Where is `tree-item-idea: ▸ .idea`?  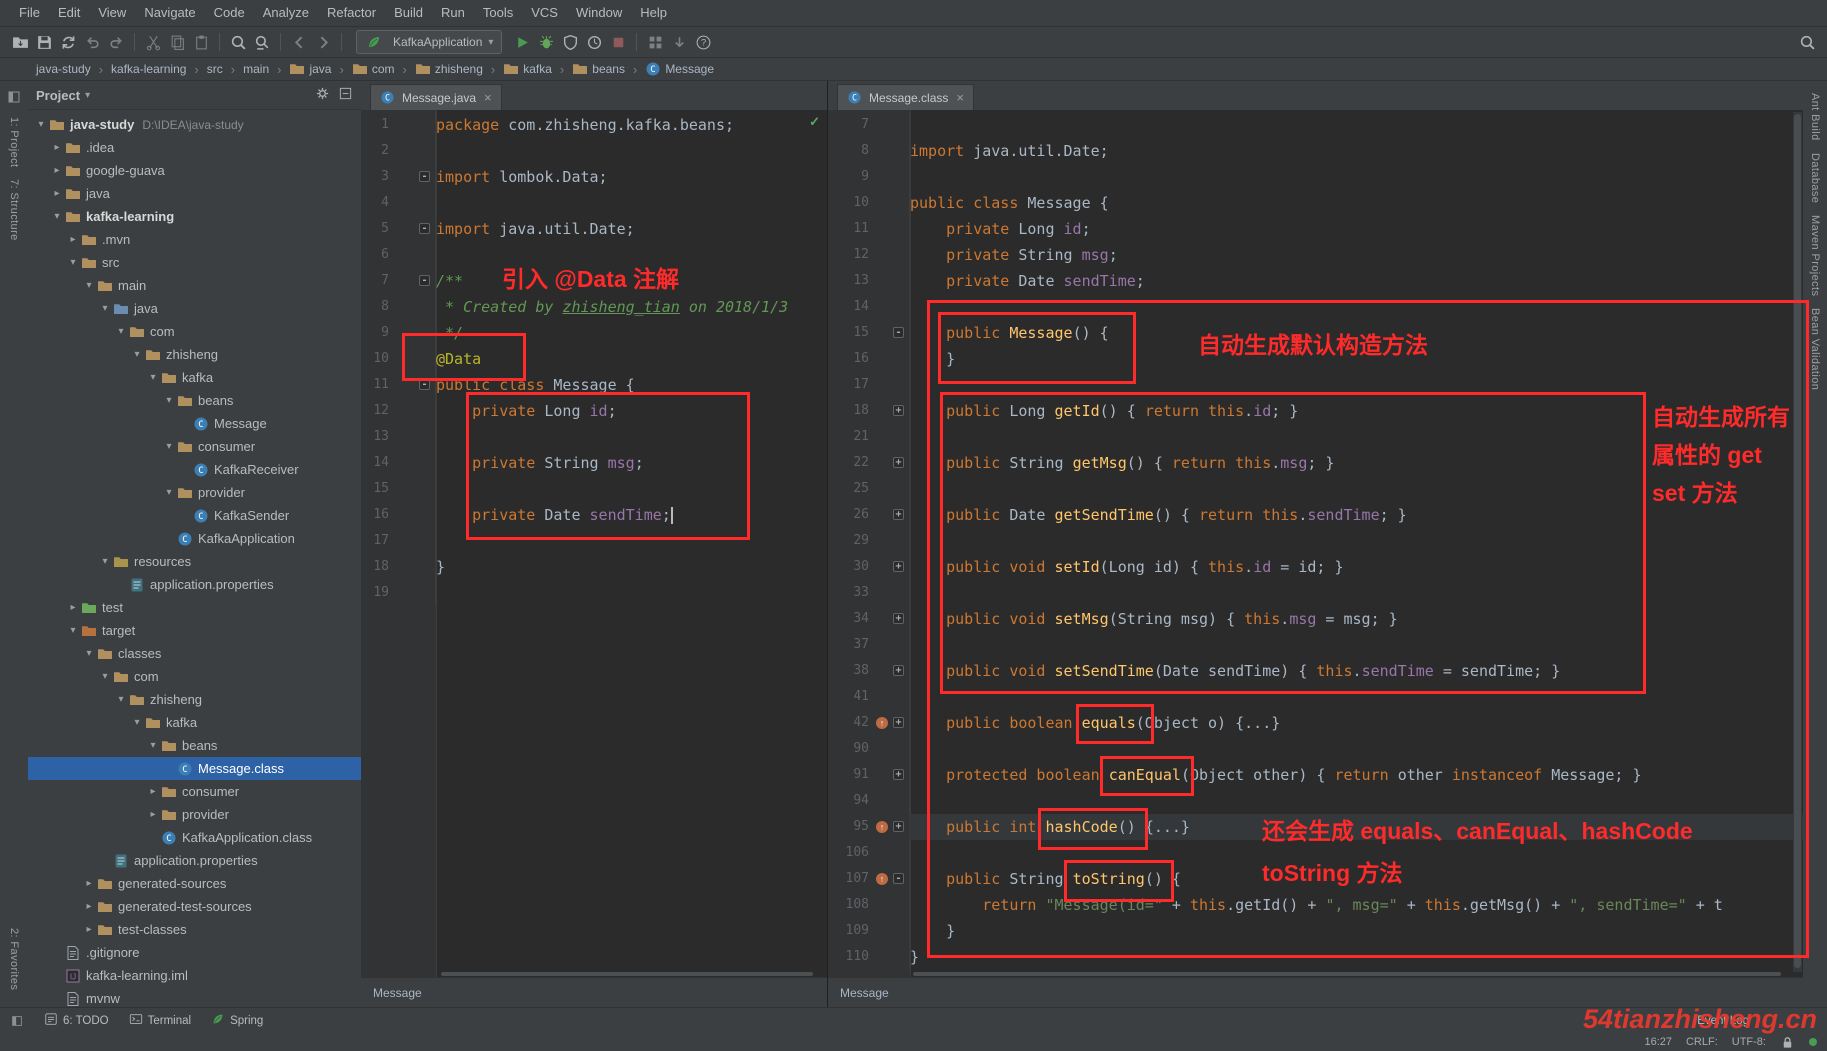
tree-item-idea: ▸ .idea is located at coordinates (194, 147).